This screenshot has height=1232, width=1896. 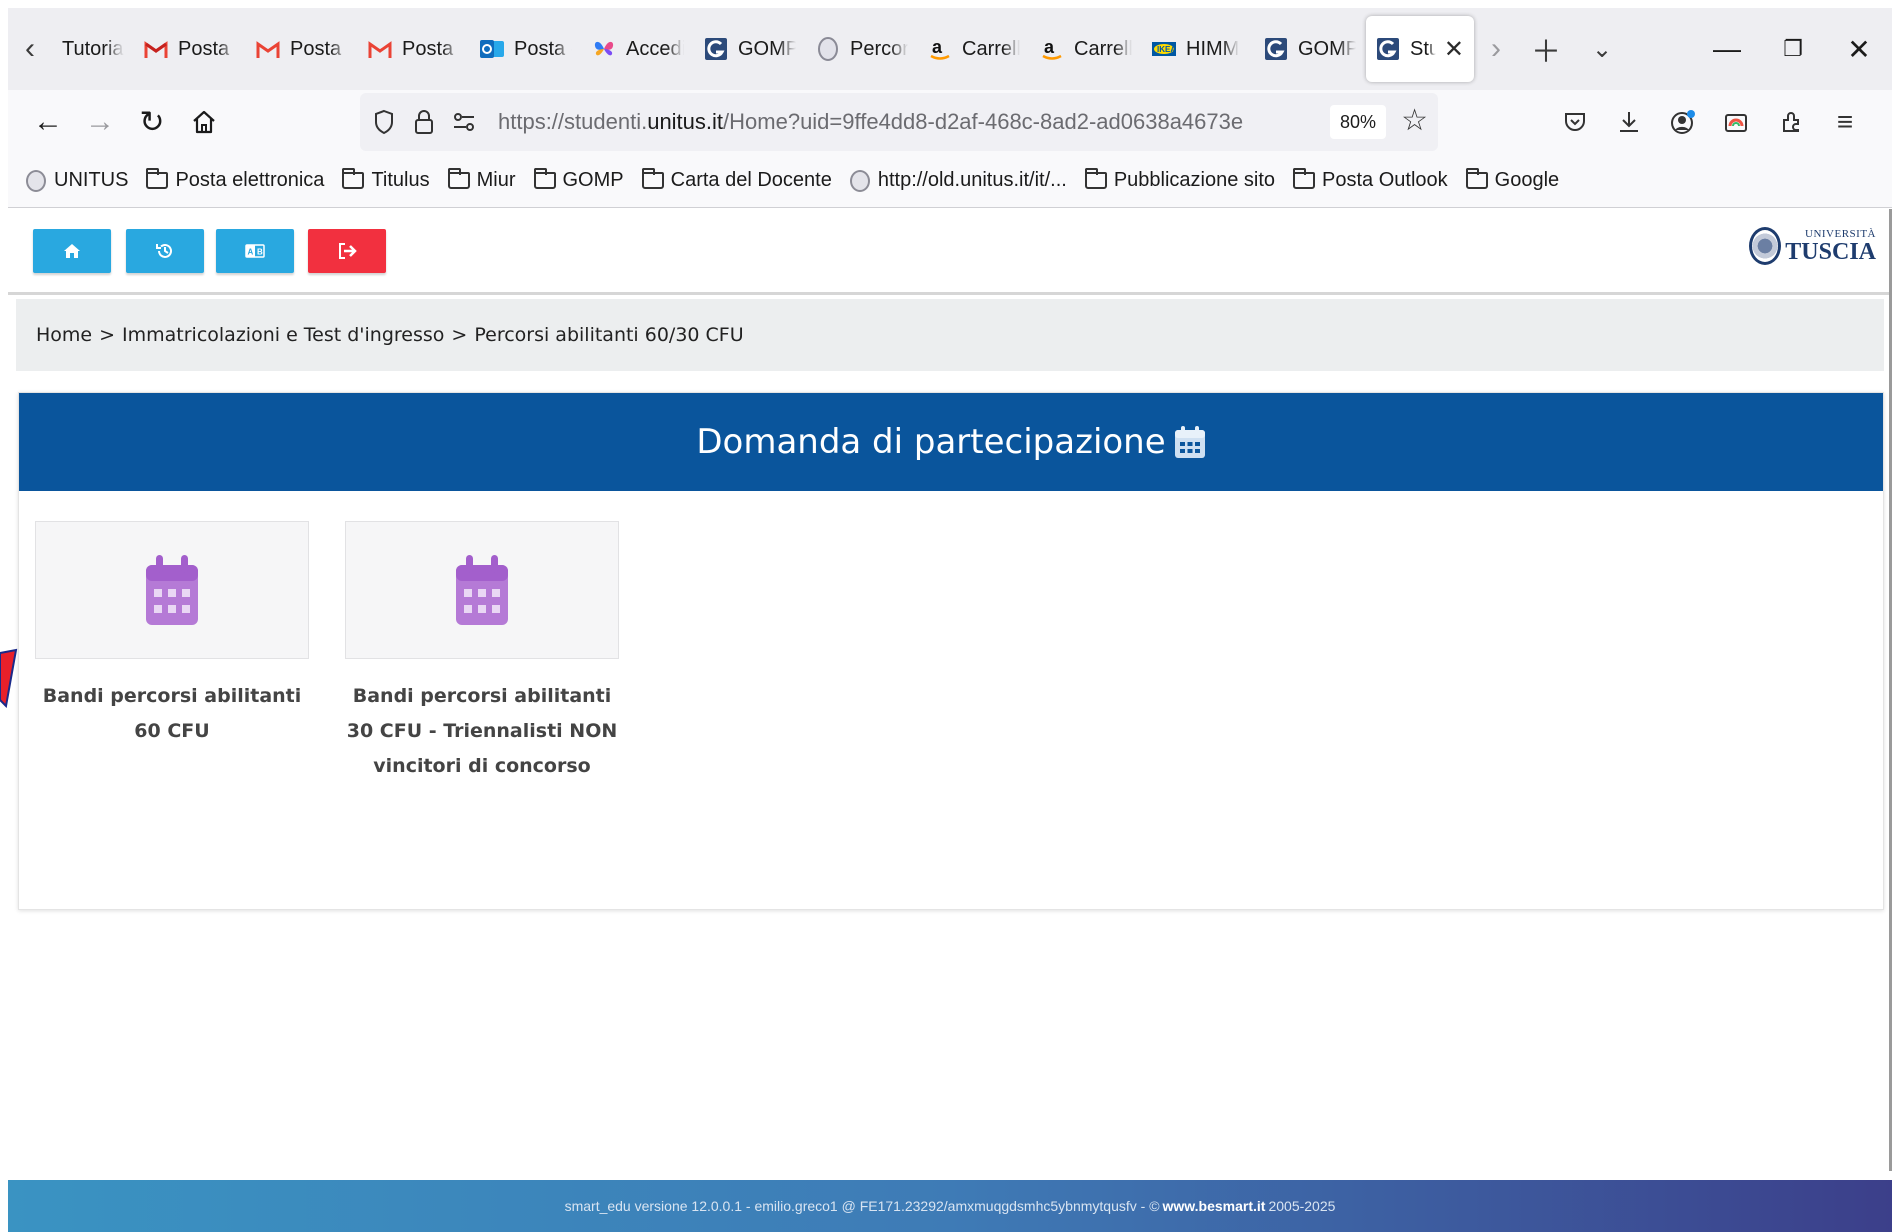 I want to click on bookmark-posta-outlook: Posta Outlook, so click(x=1370, y=180).